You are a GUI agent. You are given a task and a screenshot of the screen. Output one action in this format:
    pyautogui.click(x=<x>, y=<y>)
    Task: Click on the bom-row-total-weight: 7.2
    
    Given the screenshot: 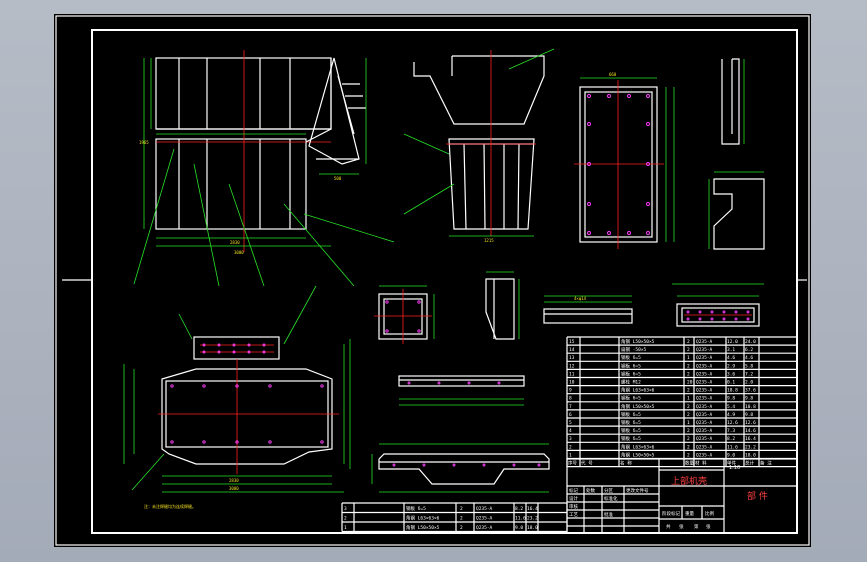 What is the action you would take?
    pyautogui.click(x=749, y=374)
    